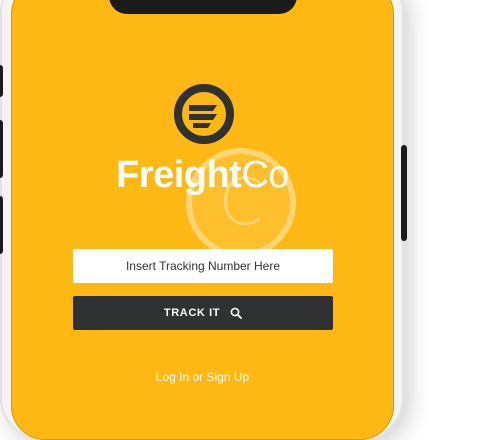  What do you see at coordinates (203, 7) in the screenshot?
I see `phone-notch` at bounding box center [203, 7].